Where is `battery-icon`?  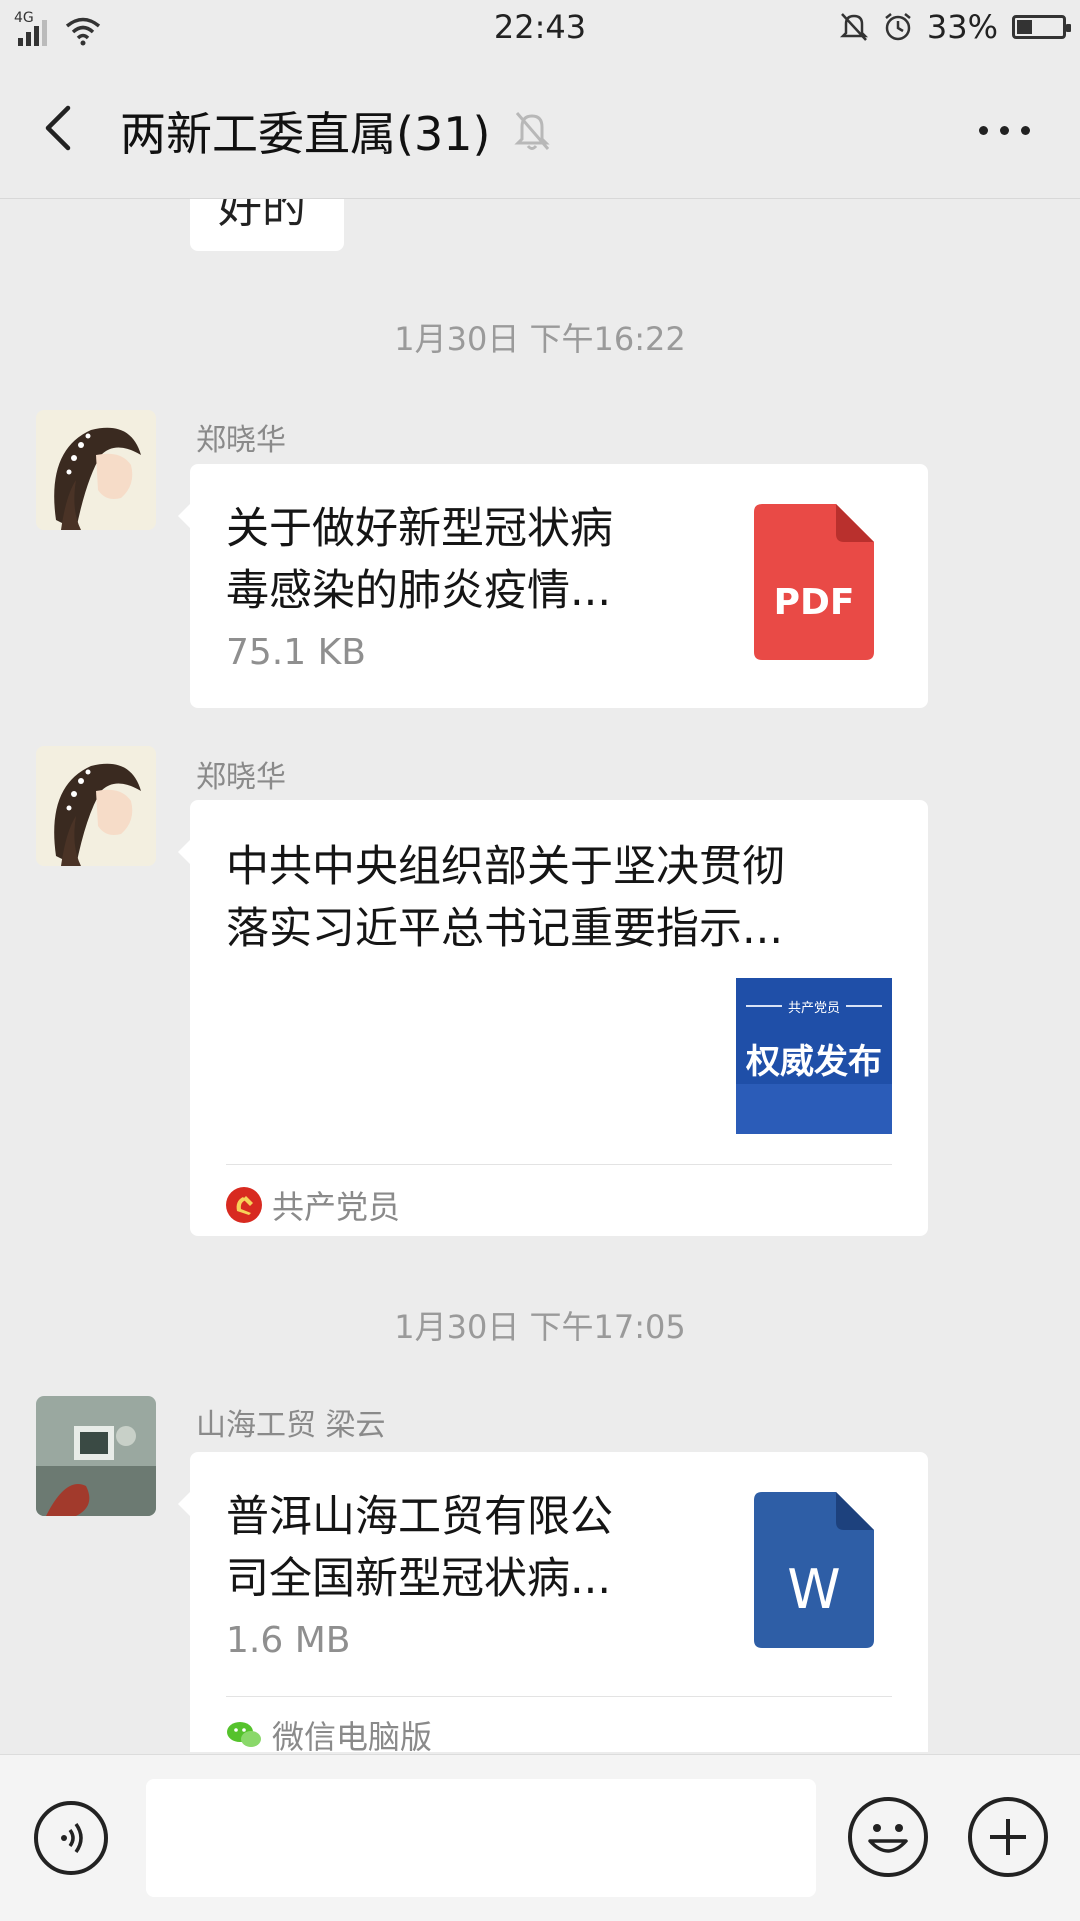
battery-icon is located at coordinates (1041, 27).